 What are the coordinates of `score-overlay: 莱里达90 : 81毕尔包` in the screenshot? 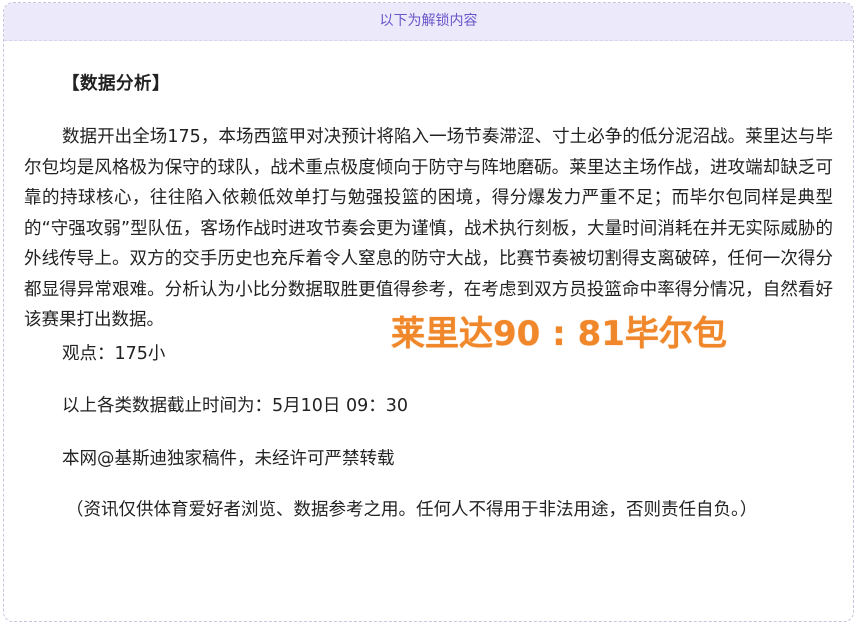 It's located at (559, 334).